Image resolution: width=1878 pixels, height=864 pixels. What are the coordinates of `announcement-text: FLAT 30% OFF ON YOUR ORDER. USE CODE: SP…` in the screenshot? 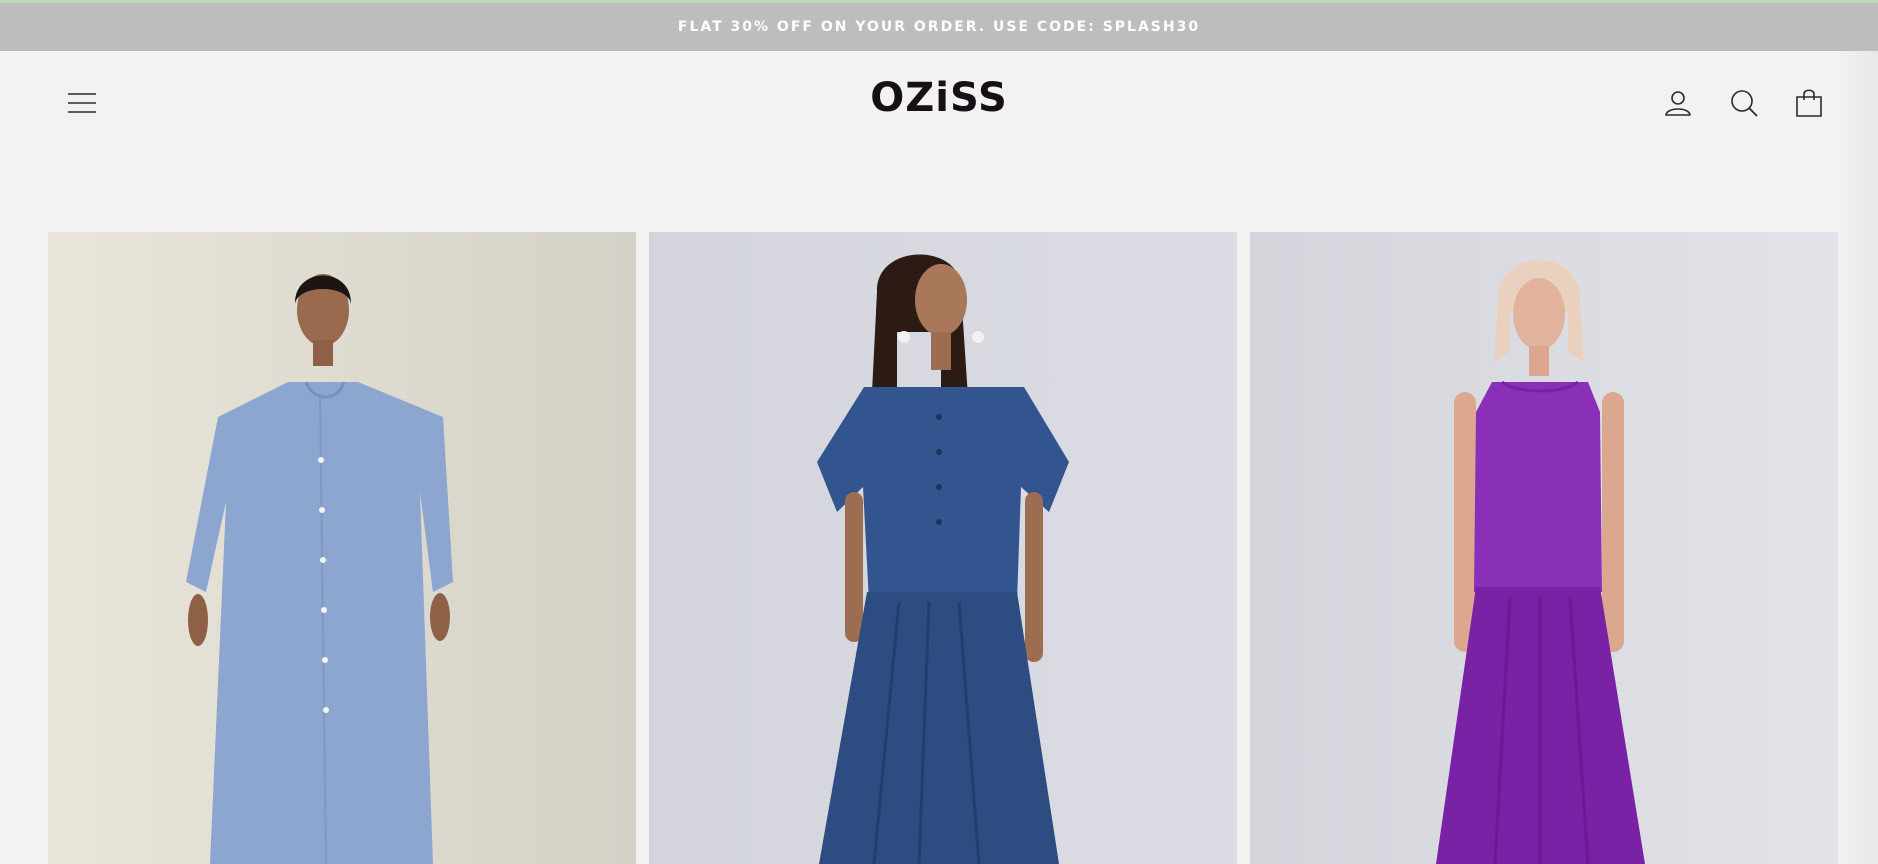 It's located at (939, 27).